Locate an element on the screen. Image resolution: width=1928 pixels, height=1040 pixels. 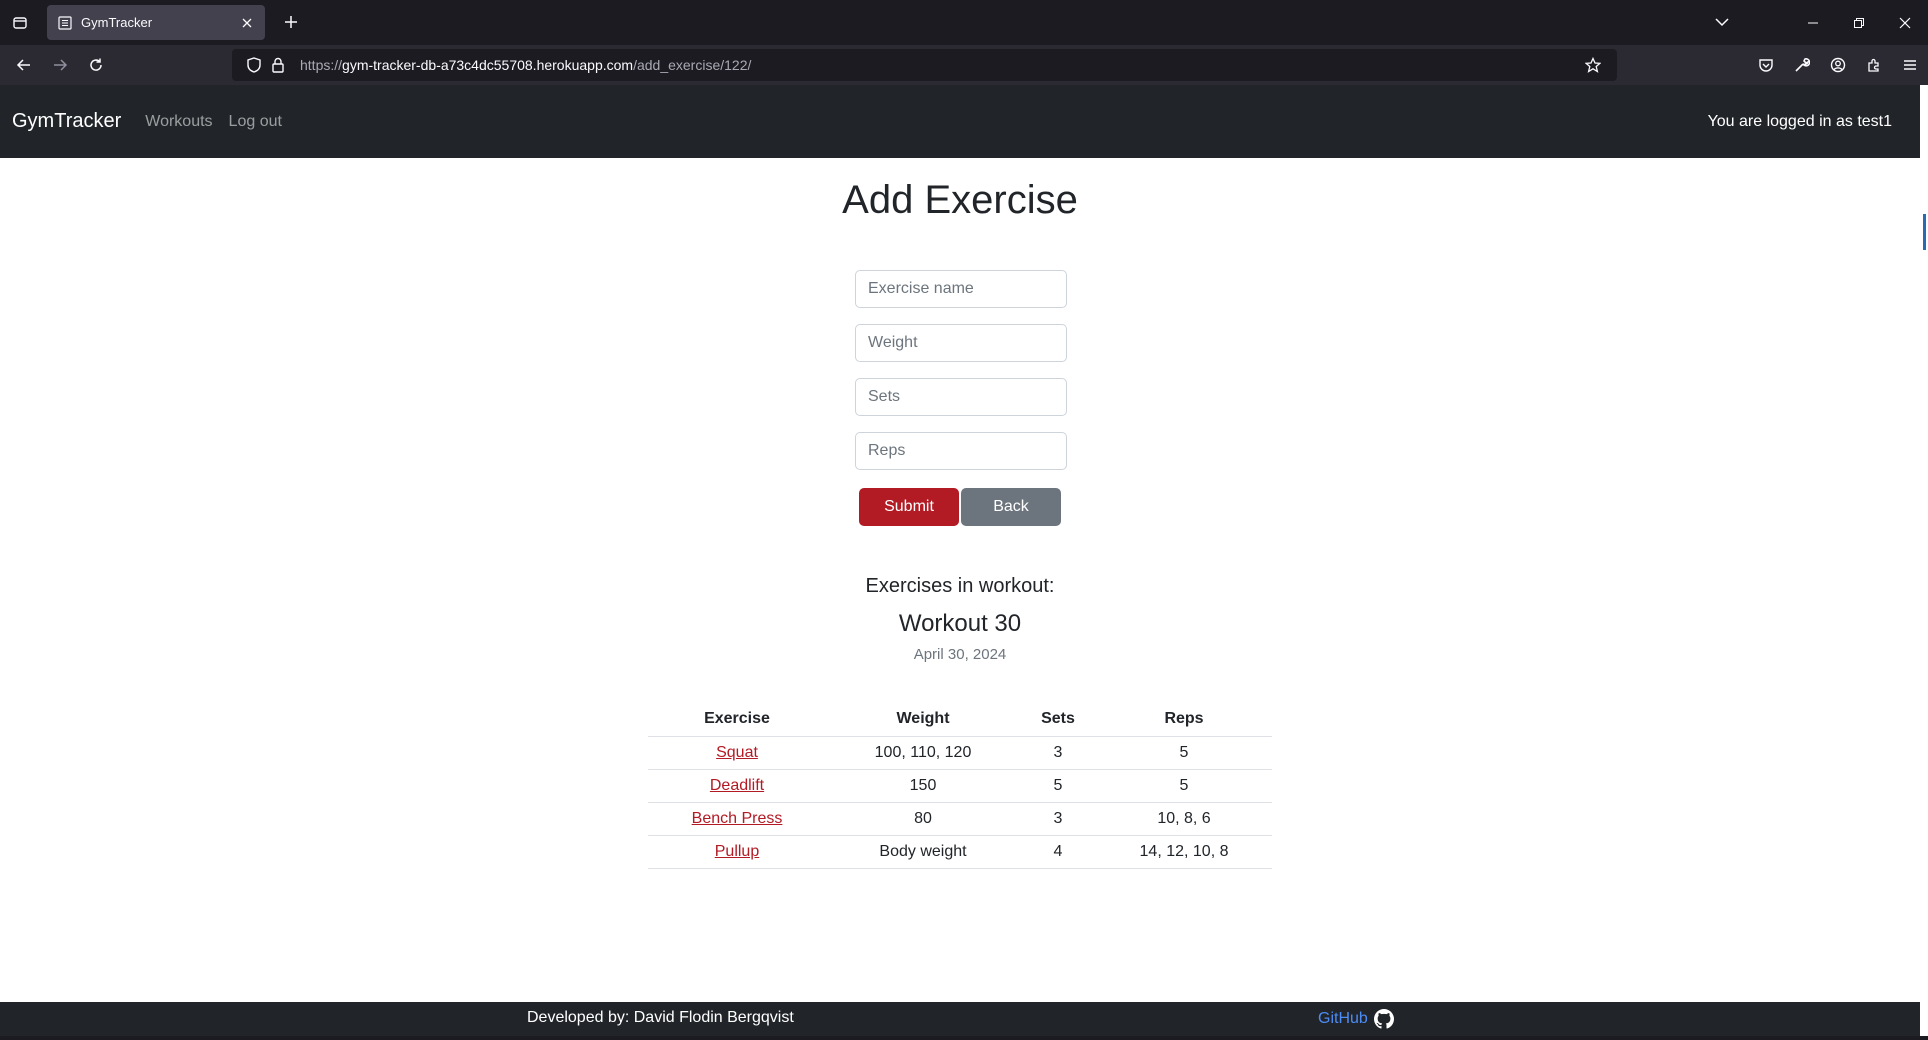
section-heading: Exercises in workout: is located at coordinates (960, 586).